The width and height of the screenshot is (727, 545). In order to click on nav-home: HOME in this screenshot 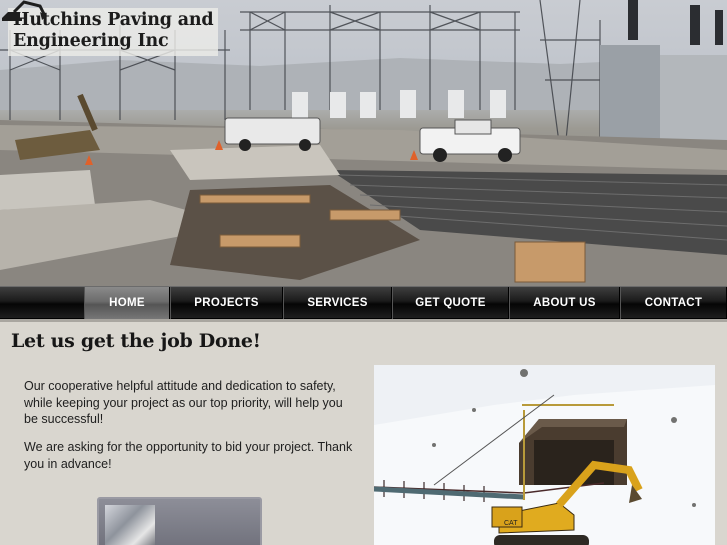, I will do `click(127, 303)`.